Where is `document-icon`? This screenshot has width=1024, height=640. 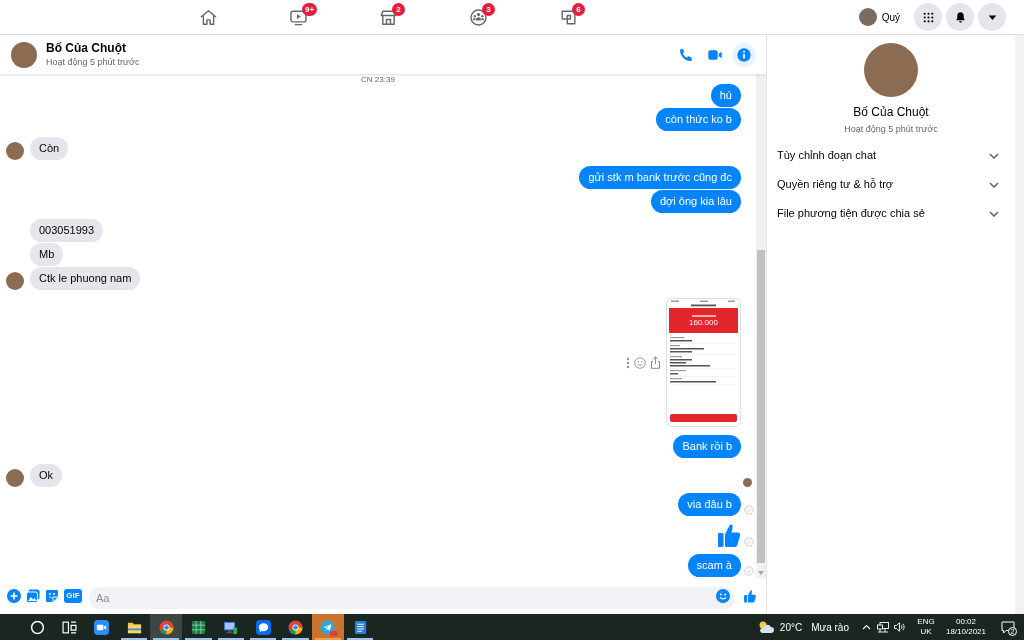
document-icon is located at coordinates (360, 627).